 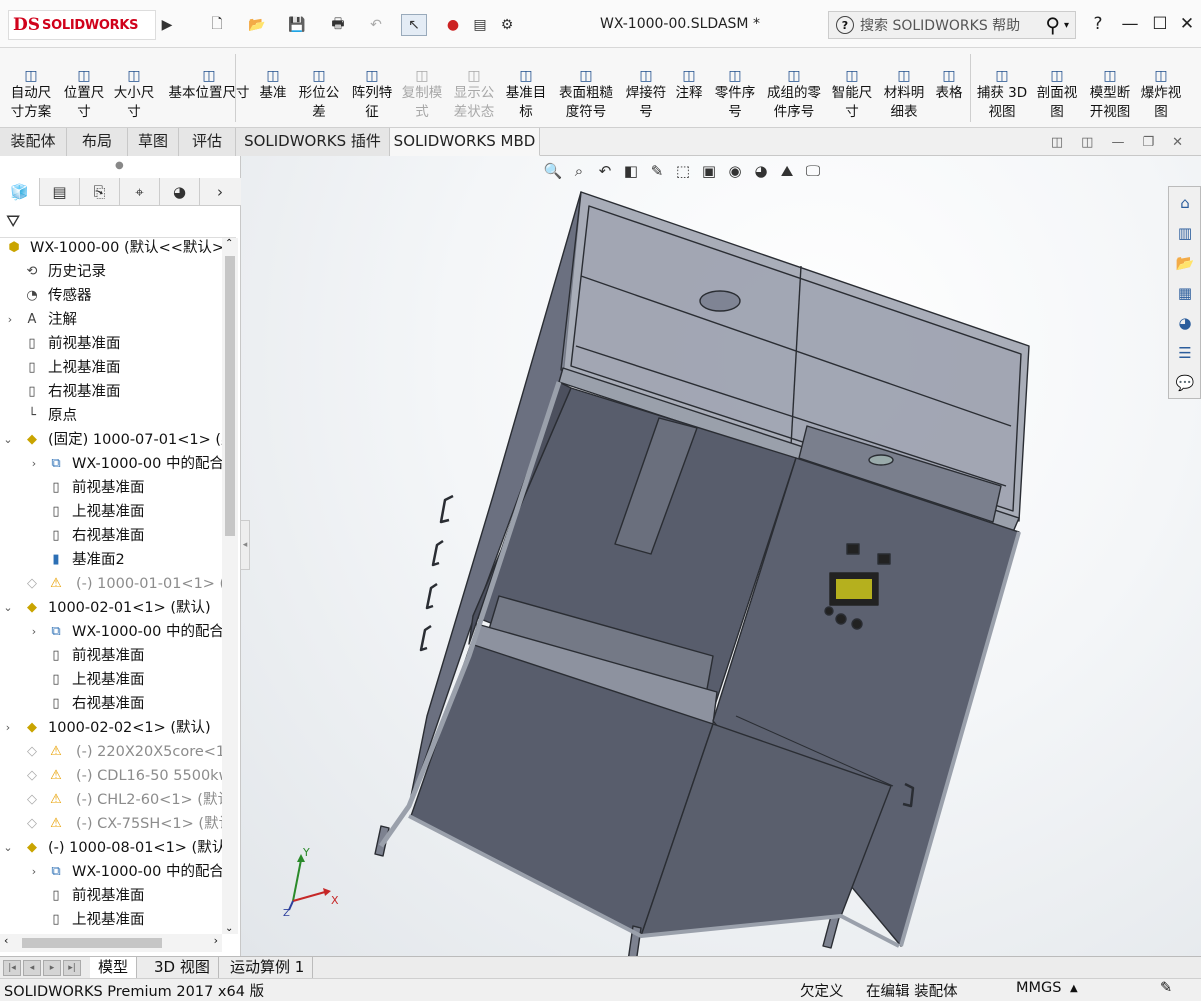 I want to click on command-button-model-break-view: ◫ 模型断 开视图, so click(x=1110, y=88).